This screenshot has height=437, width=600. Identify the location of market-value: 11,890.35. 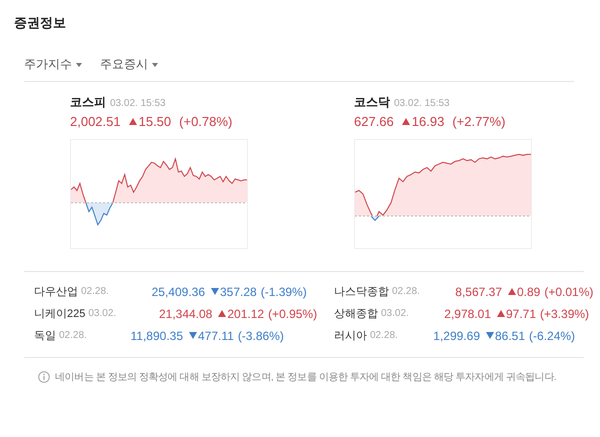
(156, 335).